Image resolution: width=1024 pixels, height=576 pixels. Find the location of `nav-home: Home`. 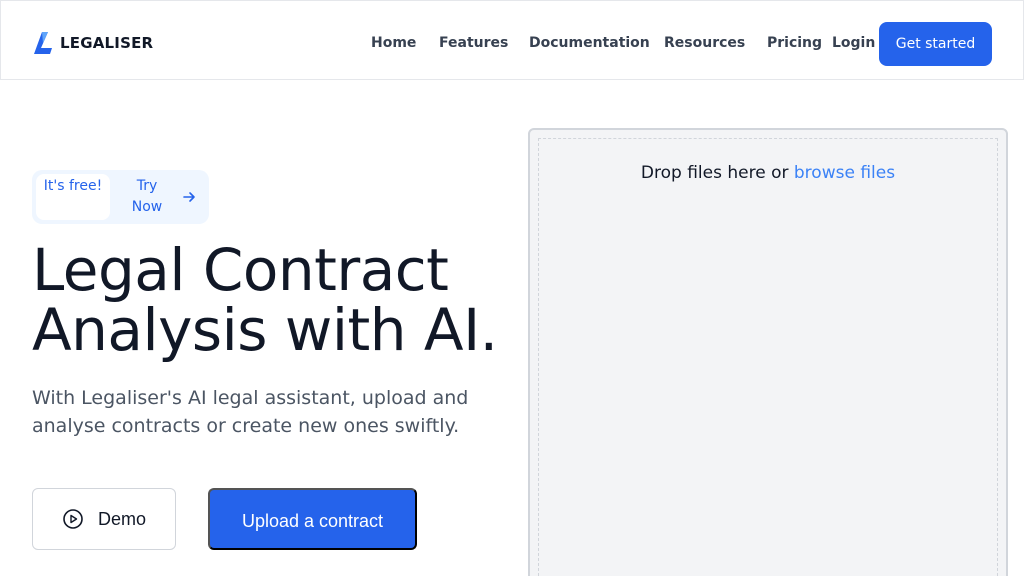

nav-home: Home is located at coordinates (393, 43).